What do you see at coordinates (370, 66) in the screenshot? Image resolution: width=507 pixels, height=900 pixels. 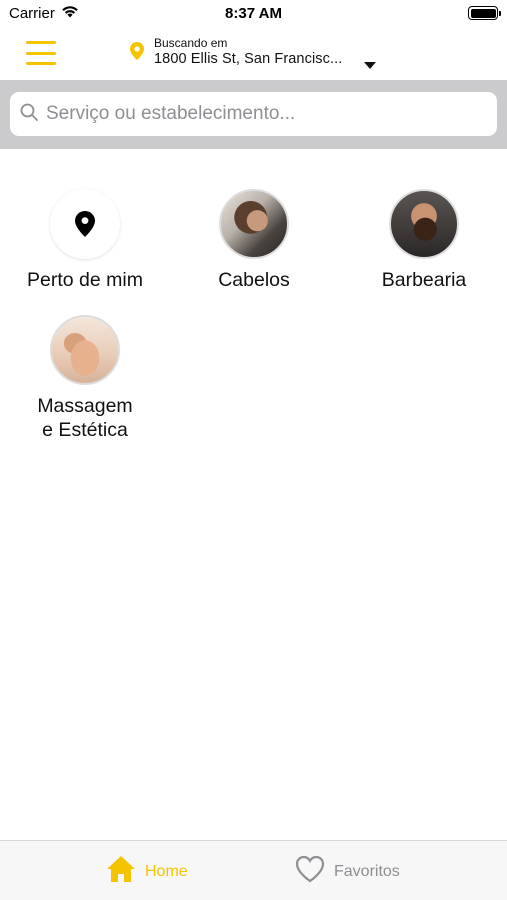 I see `caret-down-icon` at bounding box center [370, 66].